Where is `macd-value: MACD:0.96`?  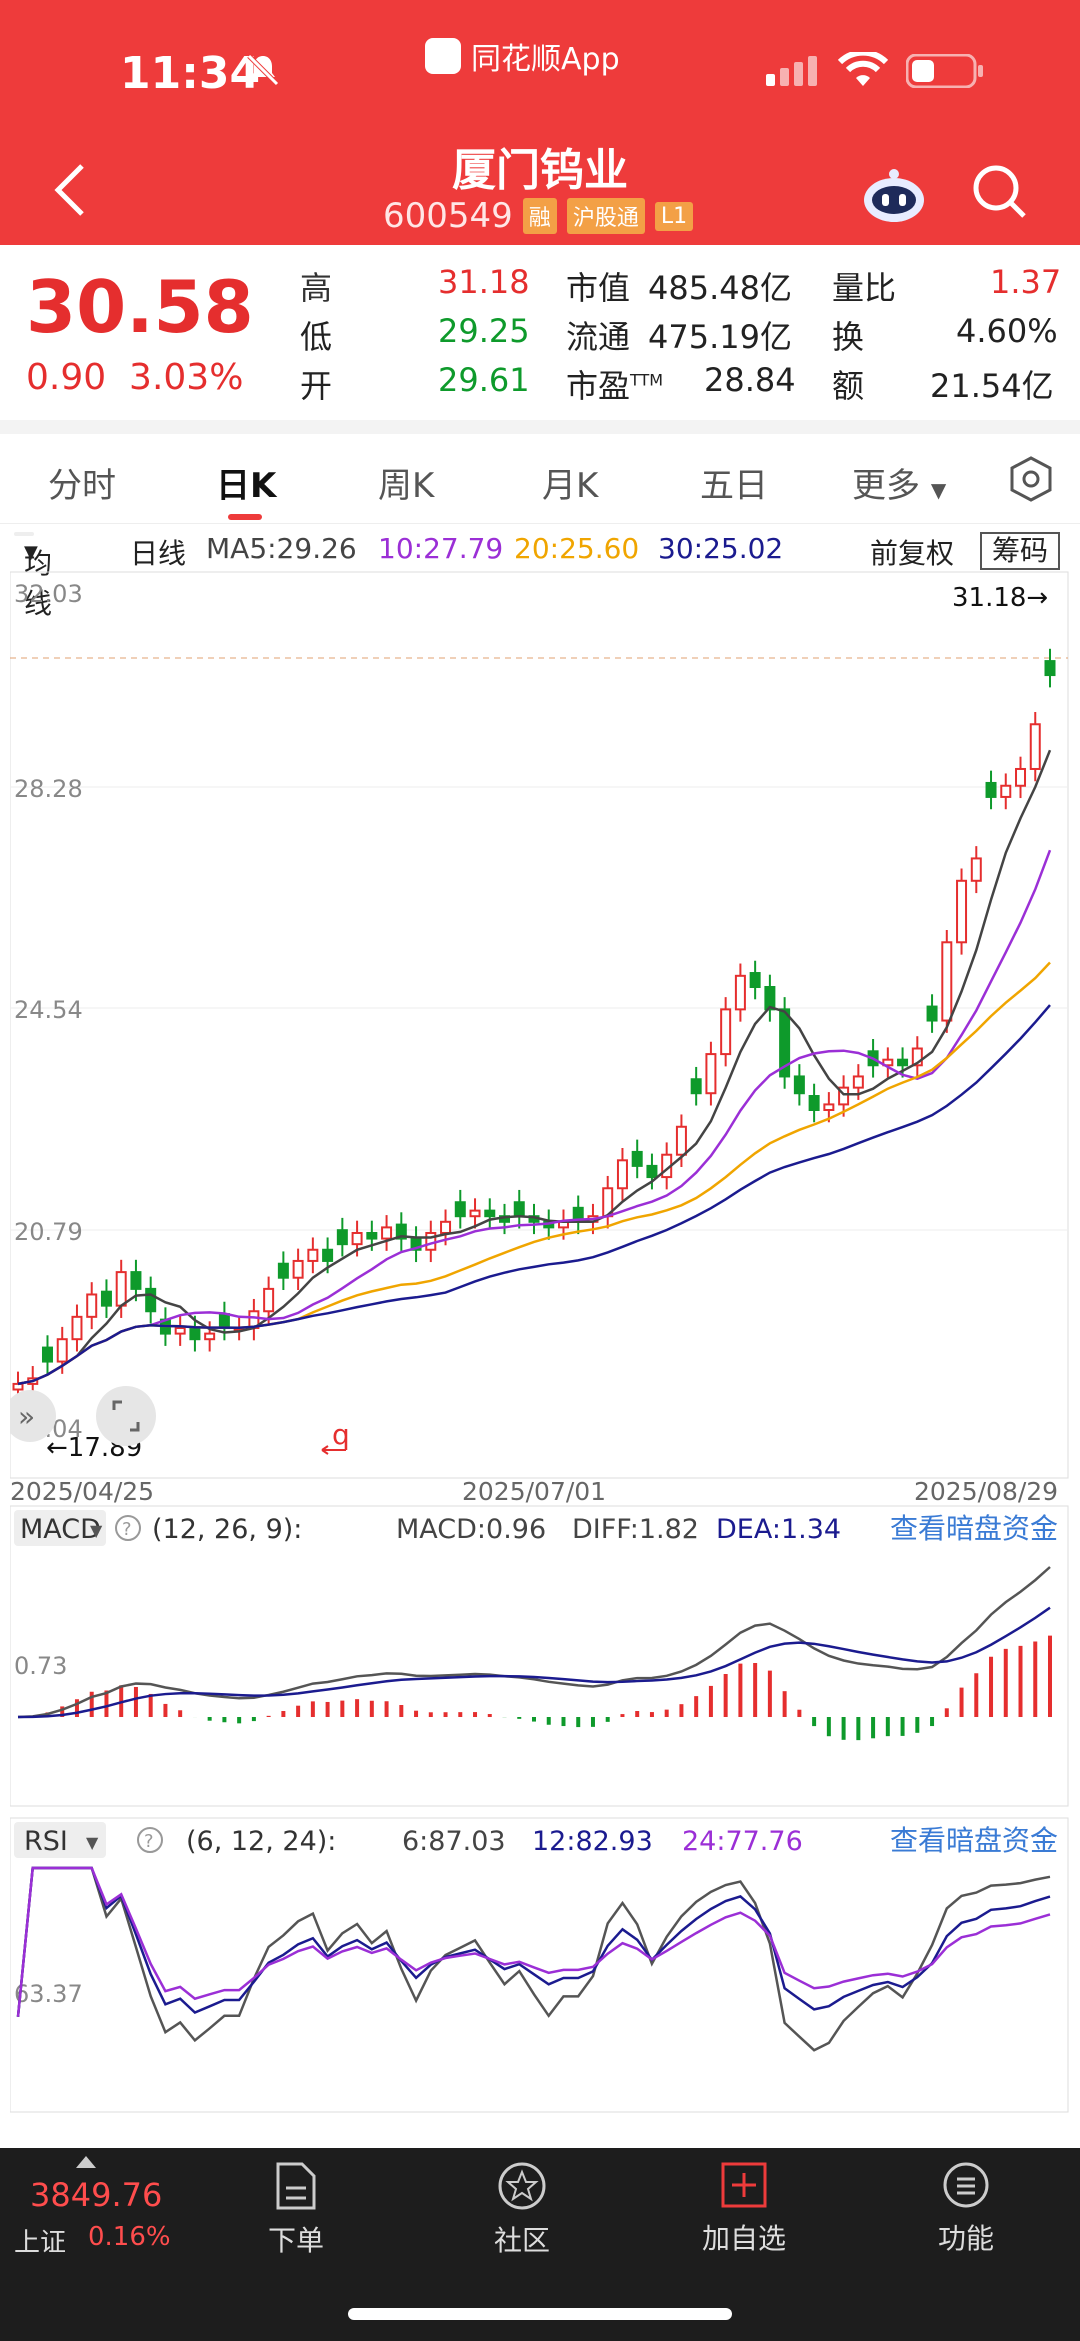
macd-value: MACD:0.96 is located at coordinates (471, 1529).